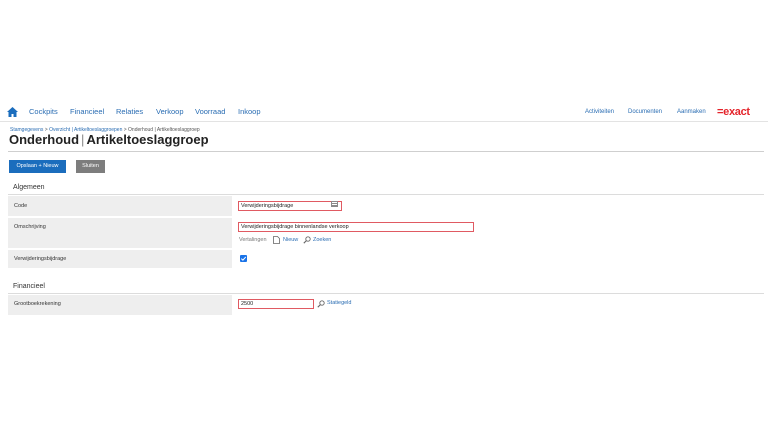 Image resolution: width=768 pixels, height=432 pixels. What do you see at coordinates (12, 112) in the screenshot?
I see `home-icon` at bounding box center [12, 112].